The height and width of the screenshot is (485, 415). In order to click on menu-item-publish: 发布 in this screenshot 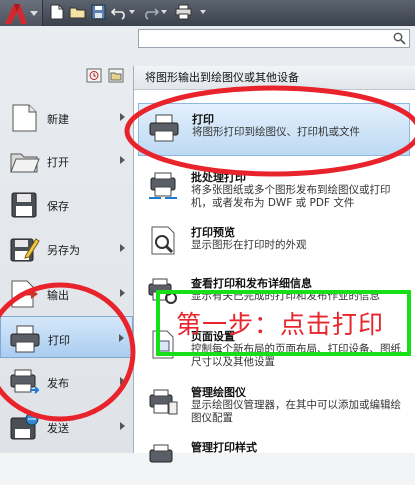, I will do `click(66, 381)`.